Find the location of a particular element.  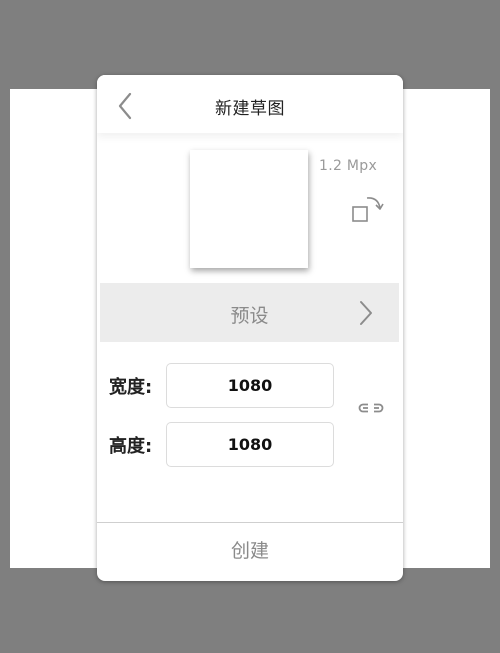

height-input: 1080 is located at coordinates (250, 444).